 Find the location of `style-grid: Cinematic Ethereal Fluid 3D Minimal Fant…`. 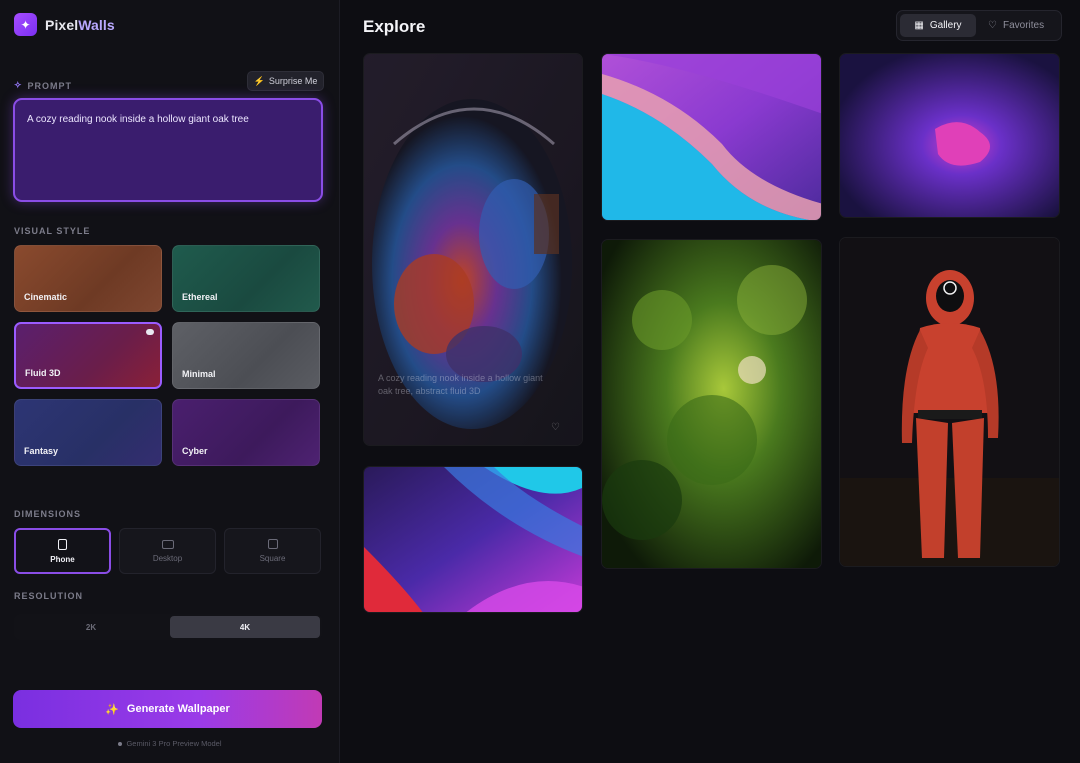

style-grid: Cinematic Ethereal Fluid 3D Minimal Fant… is located at coordinates (168, 355).